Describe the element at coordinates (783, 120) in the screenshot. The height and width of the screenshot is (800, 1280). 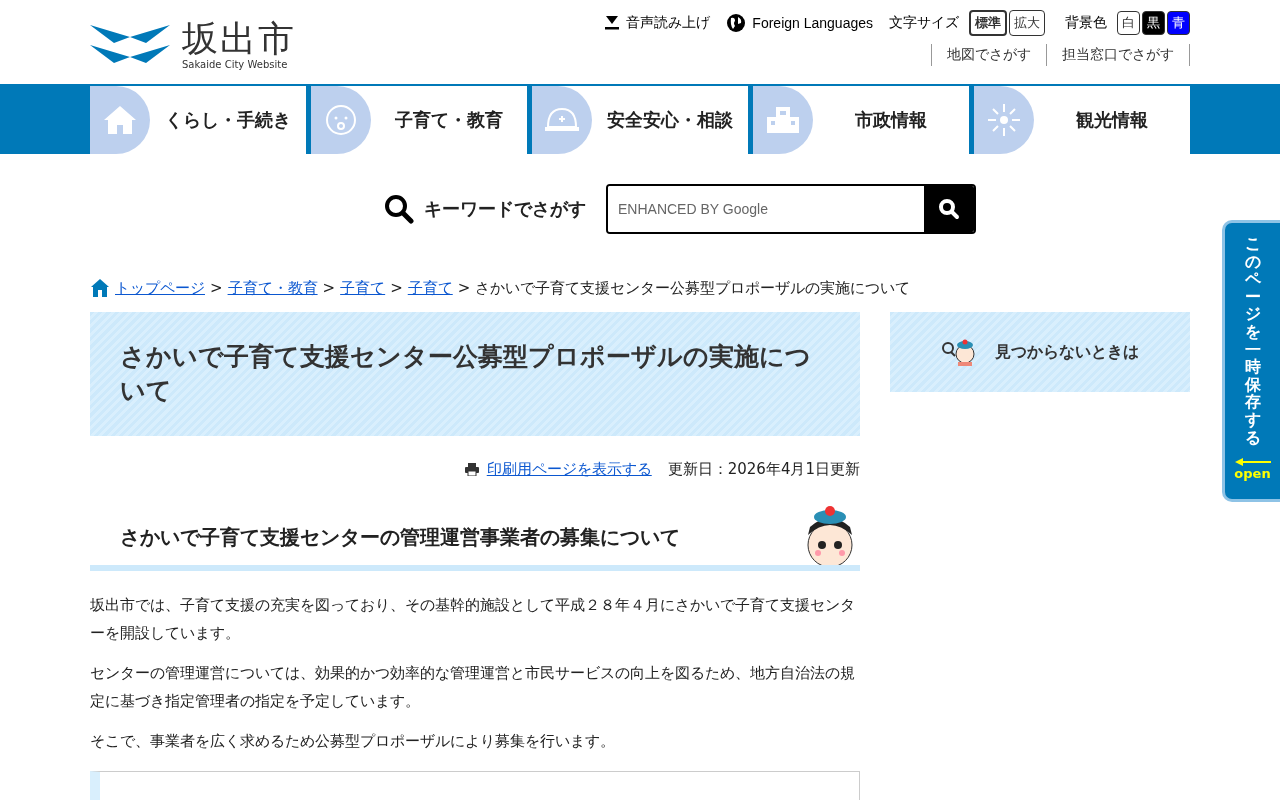
I see `building-icon` at that location.